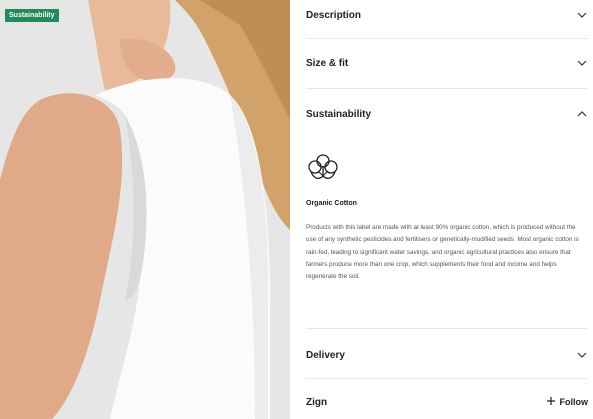  I want to click on material-title: Organic Cotton, so click(331, 203).